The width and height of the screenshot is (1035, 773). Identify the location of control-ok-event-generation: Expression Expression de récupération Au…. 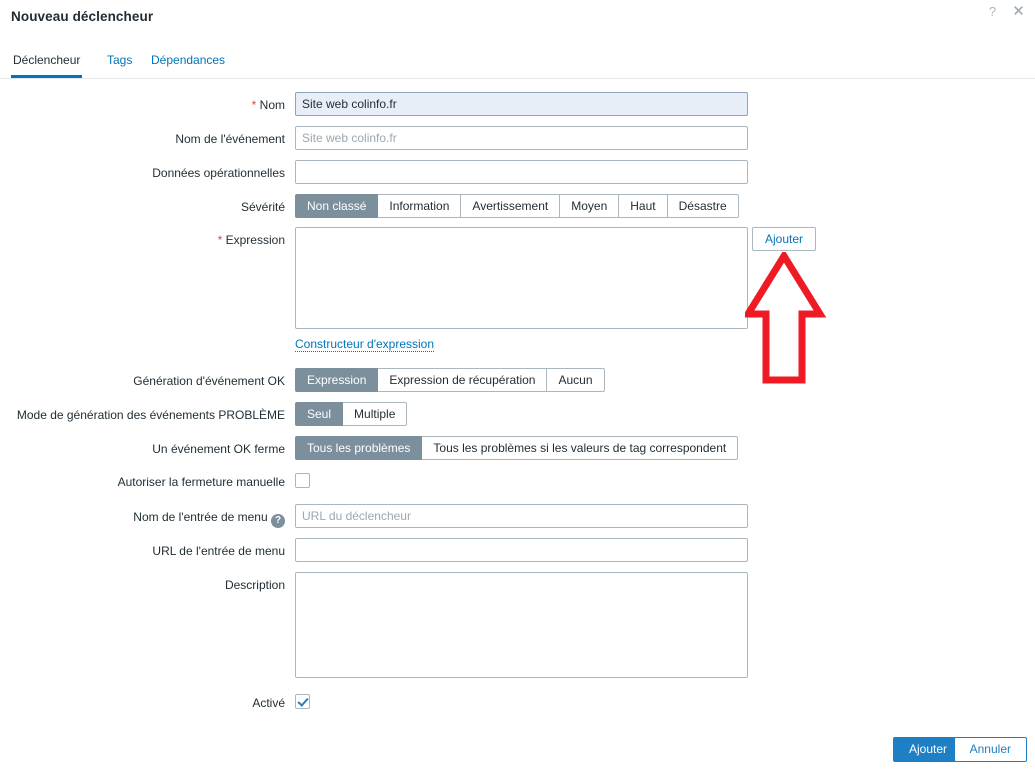
(450, 380).